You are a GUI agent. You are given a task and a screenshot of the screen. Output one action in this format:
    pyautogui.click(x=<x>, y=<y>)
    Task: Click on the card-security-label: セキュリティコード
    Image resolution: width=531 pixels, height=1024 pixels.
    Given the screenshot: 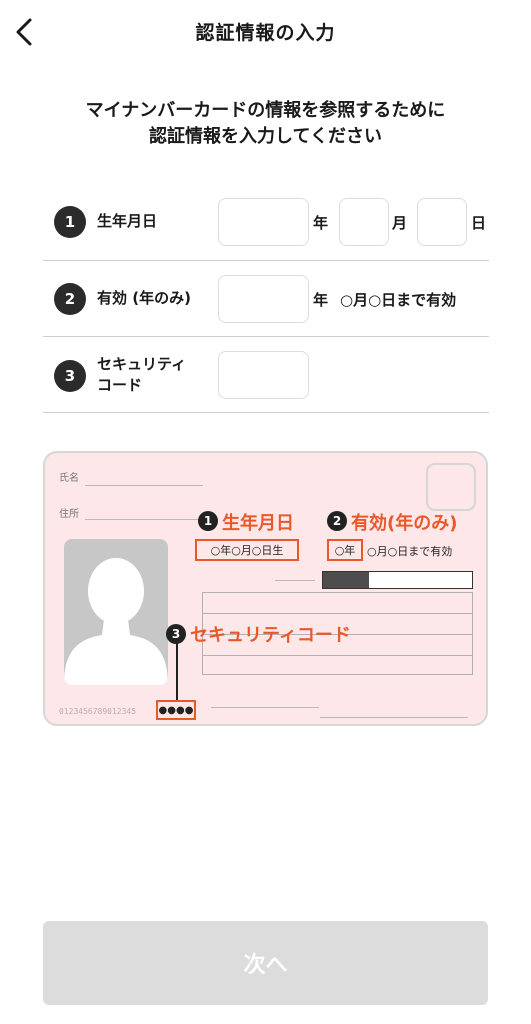 What is the action you would take?
    pyautogui.click(x=270, y=635)
    